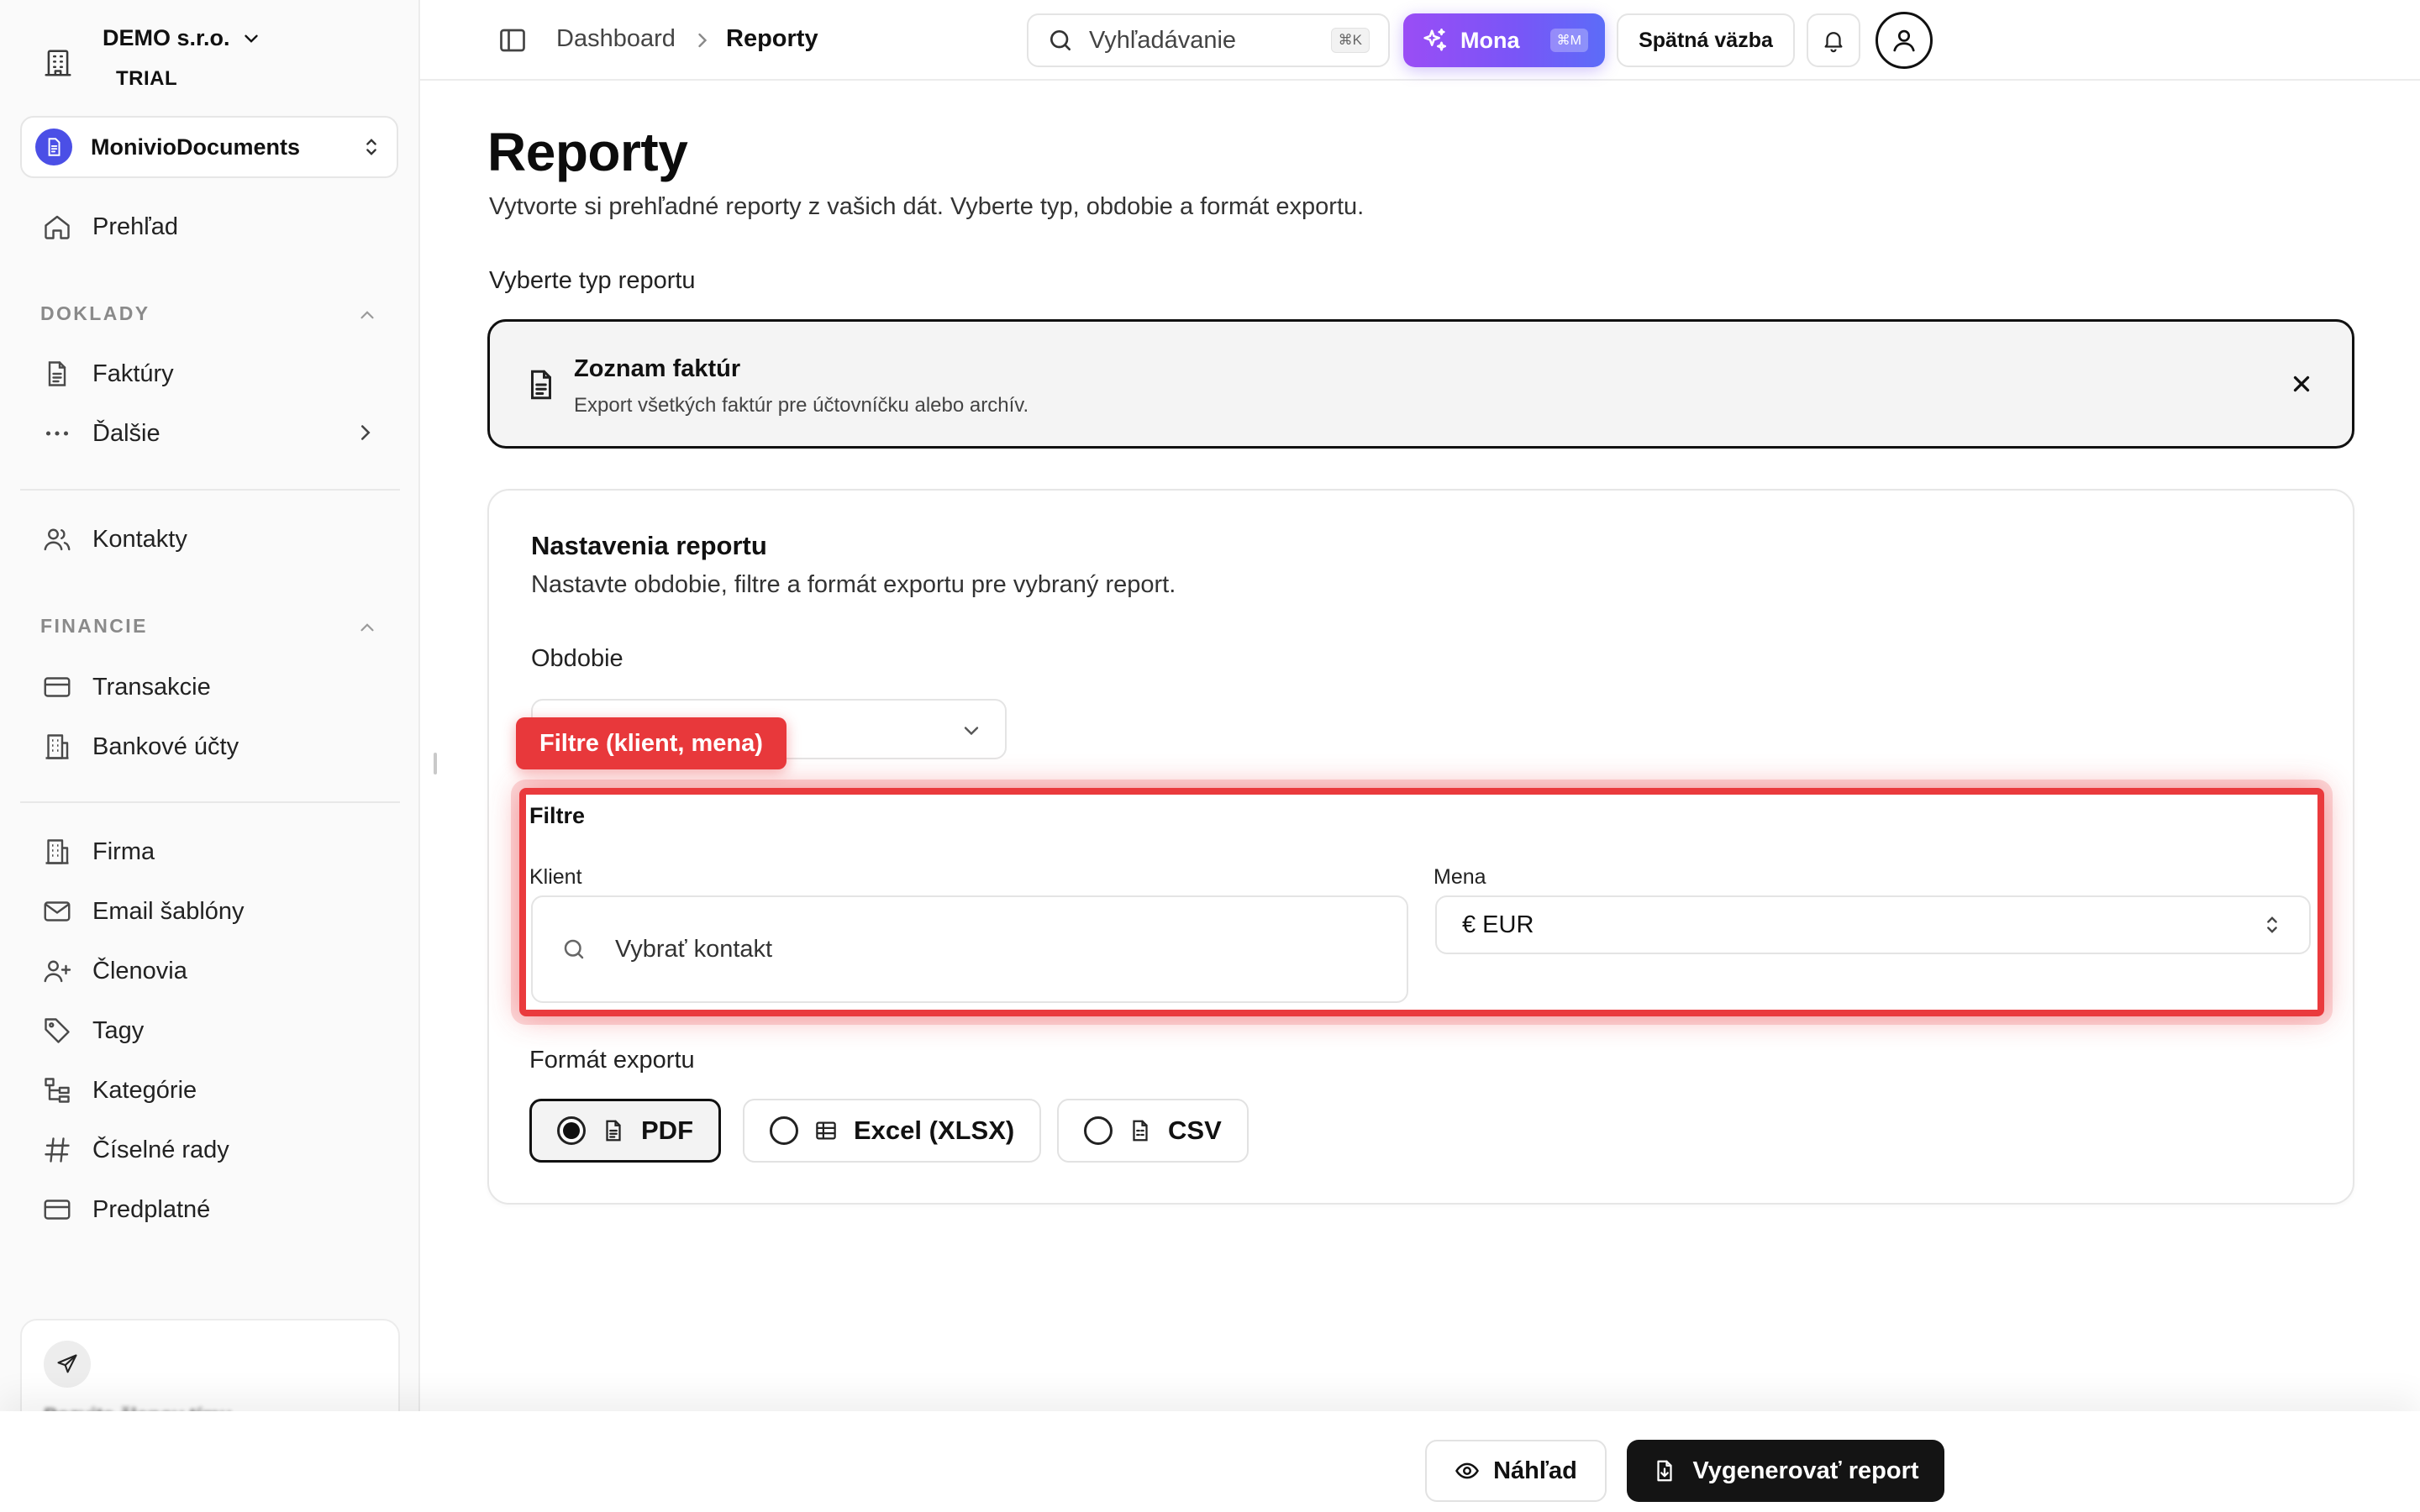 The height and width of the screenshot is (1512, 2420). What do you see at coordinates (1535, 1470) in the screenshot?
I see `preview-label: Náhľad` at bounding box center [1535, 1470].